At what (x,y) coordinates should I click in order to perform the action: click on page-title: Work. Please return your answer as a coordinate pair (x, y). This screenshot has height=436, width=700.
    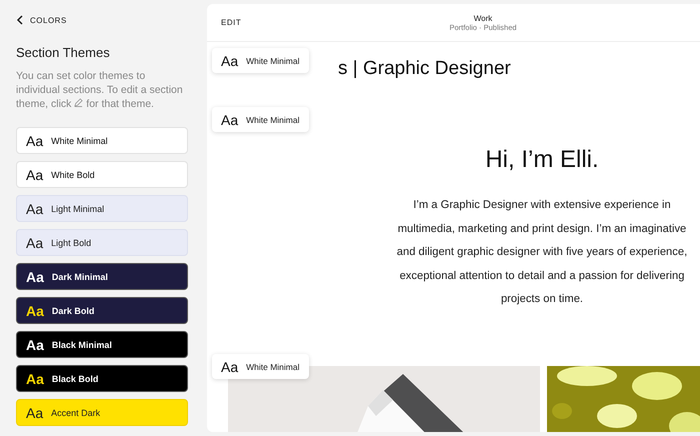
    Looking at the image, I should click on (483, 18).